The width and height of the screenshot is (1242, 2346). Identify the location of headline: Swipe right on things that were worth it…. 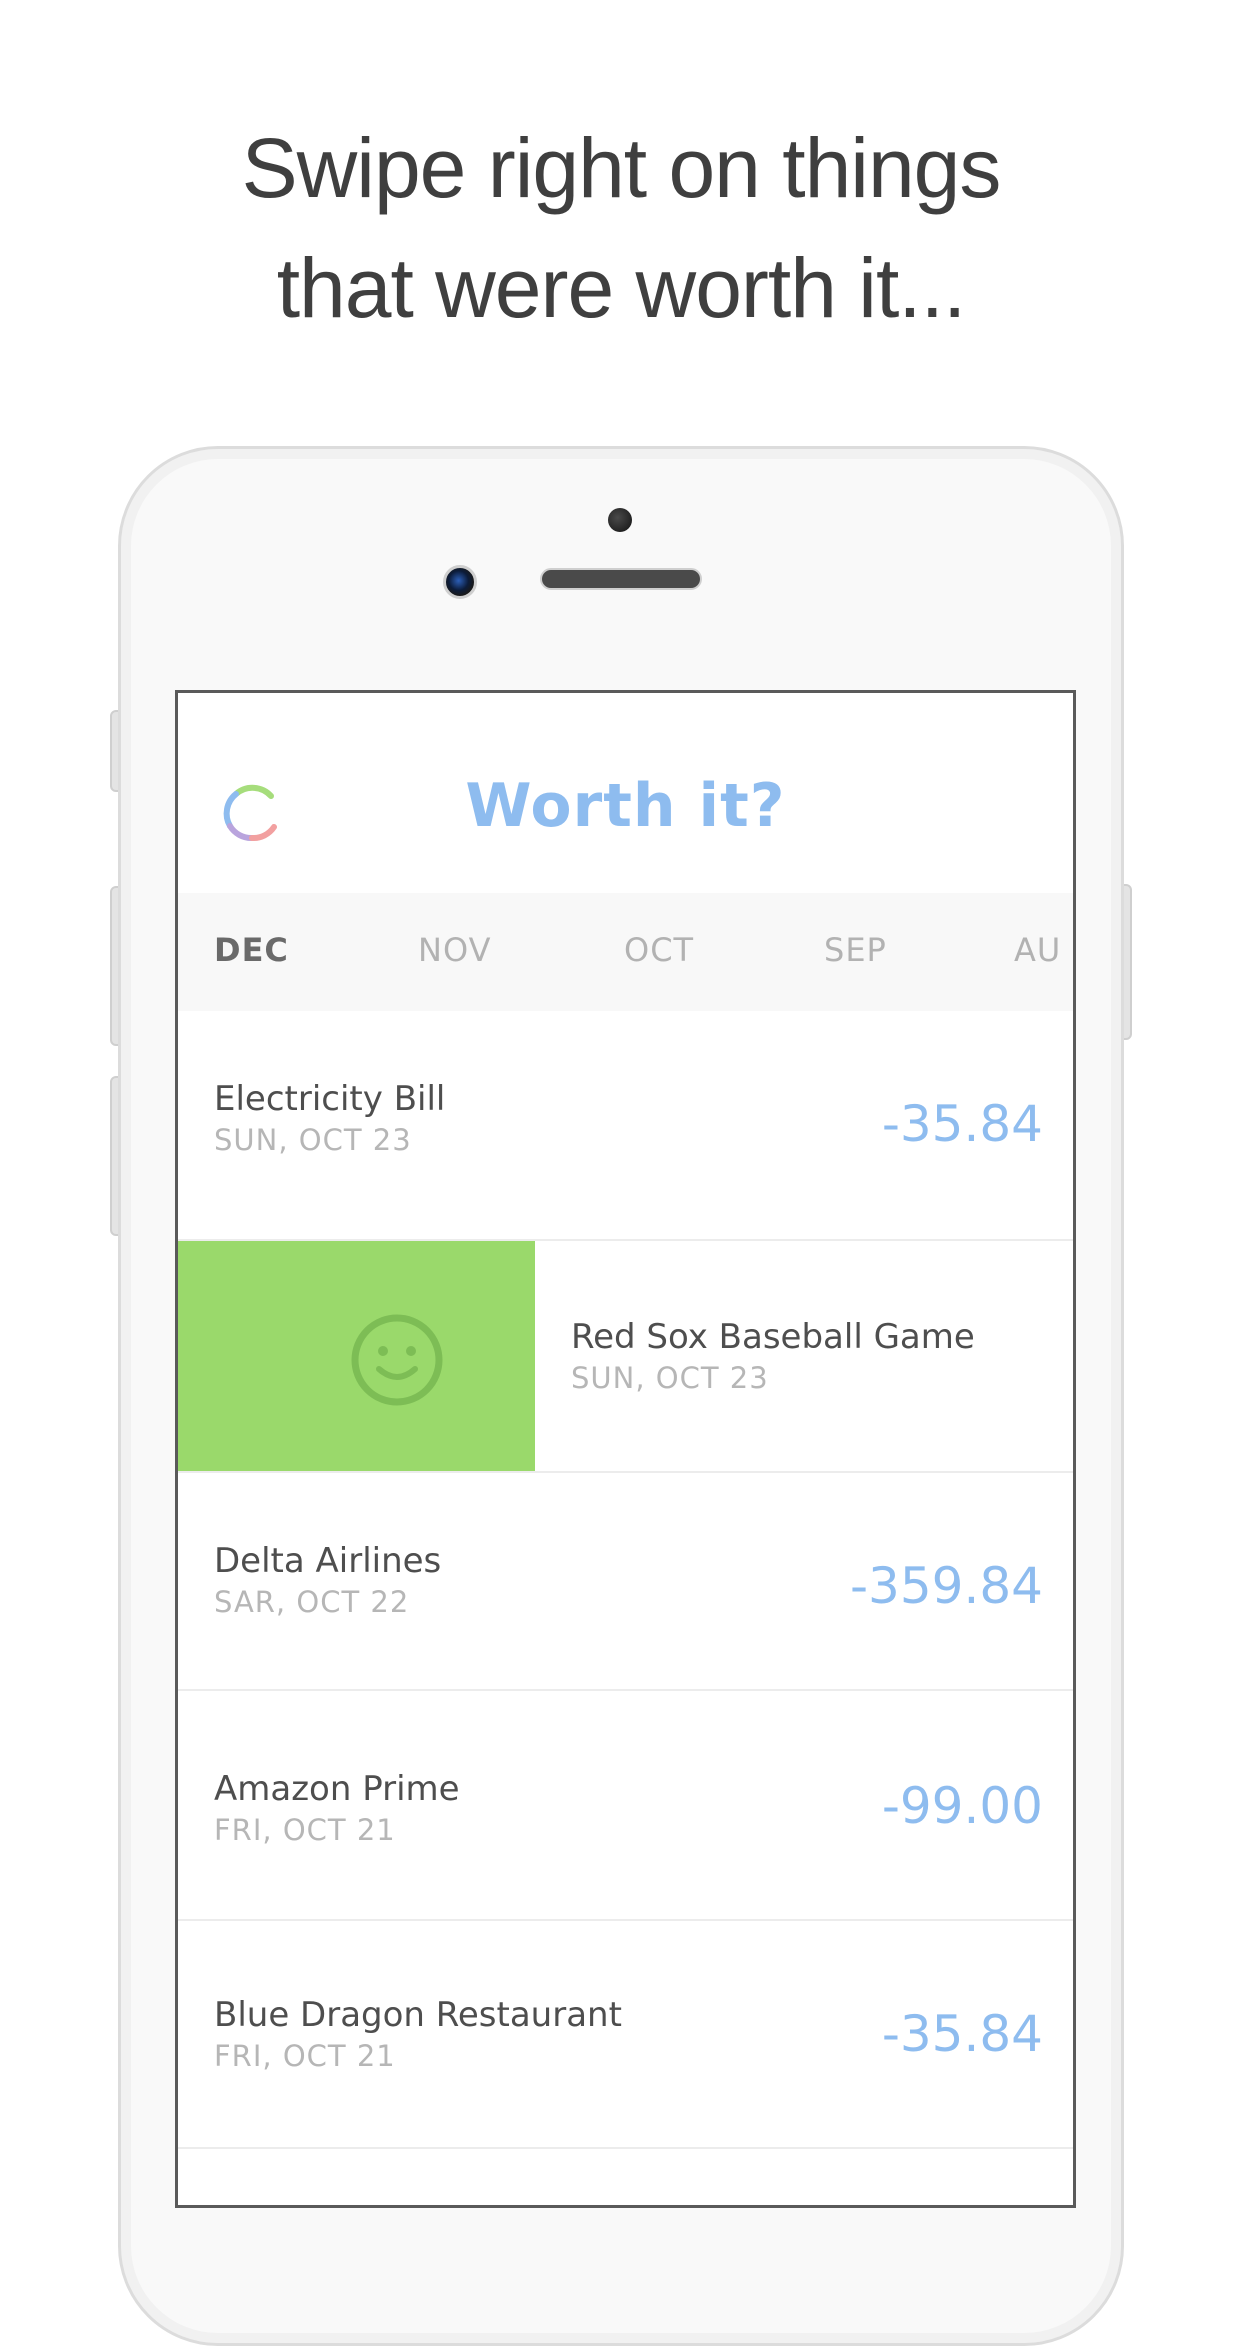
(621, 228).